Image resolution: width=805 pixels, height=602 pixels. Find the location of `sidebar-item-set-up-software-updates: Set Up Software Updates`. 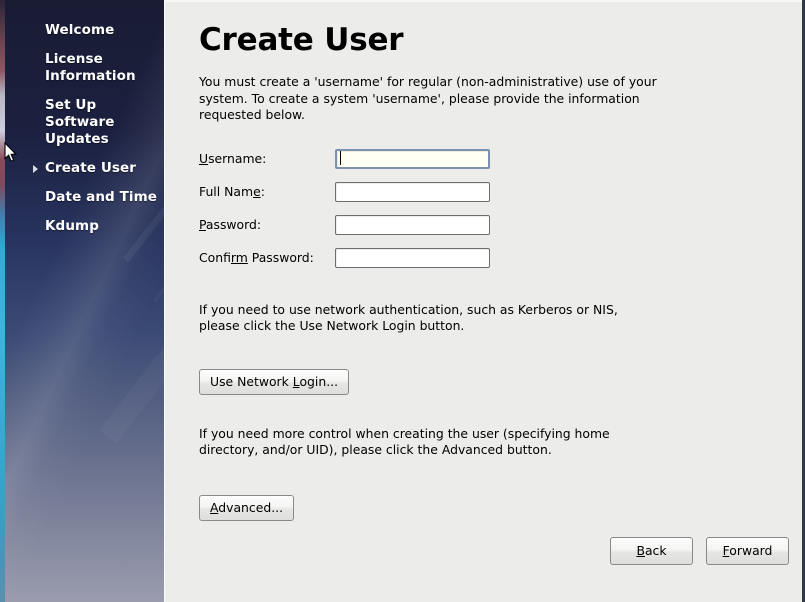

sidebar-item-set-up-software-updates: Set Up Software Updates is located at coordinates (83, 122).